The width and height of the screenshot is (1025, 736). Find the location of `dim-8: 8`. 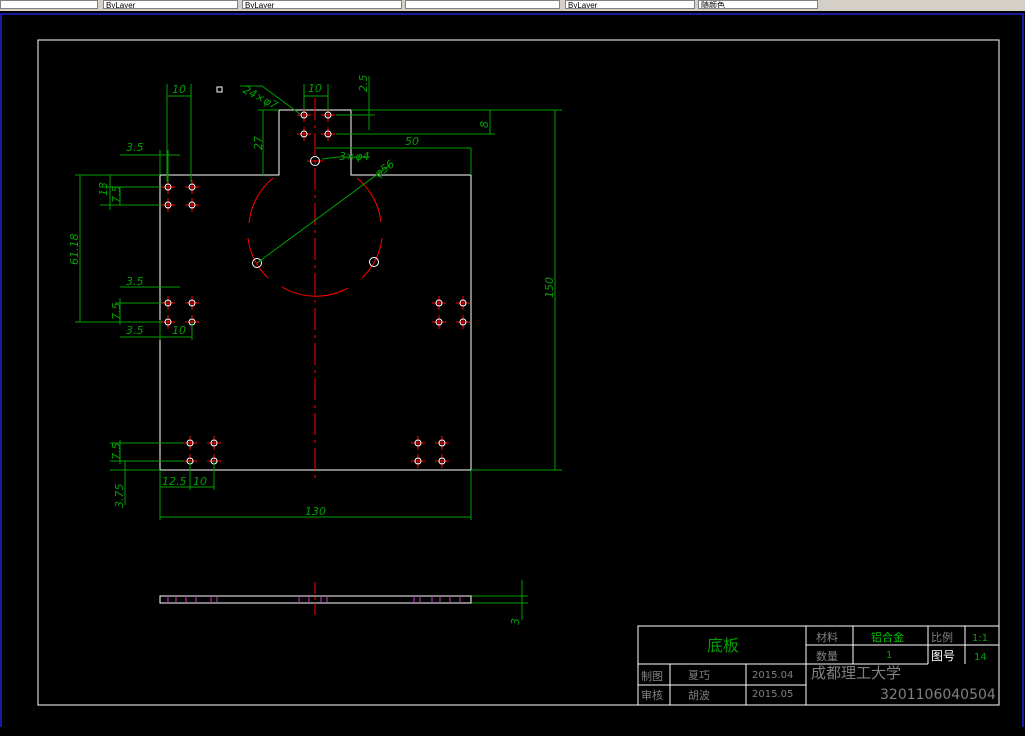

dim-8: 8 is located at coordinates (484, 124).